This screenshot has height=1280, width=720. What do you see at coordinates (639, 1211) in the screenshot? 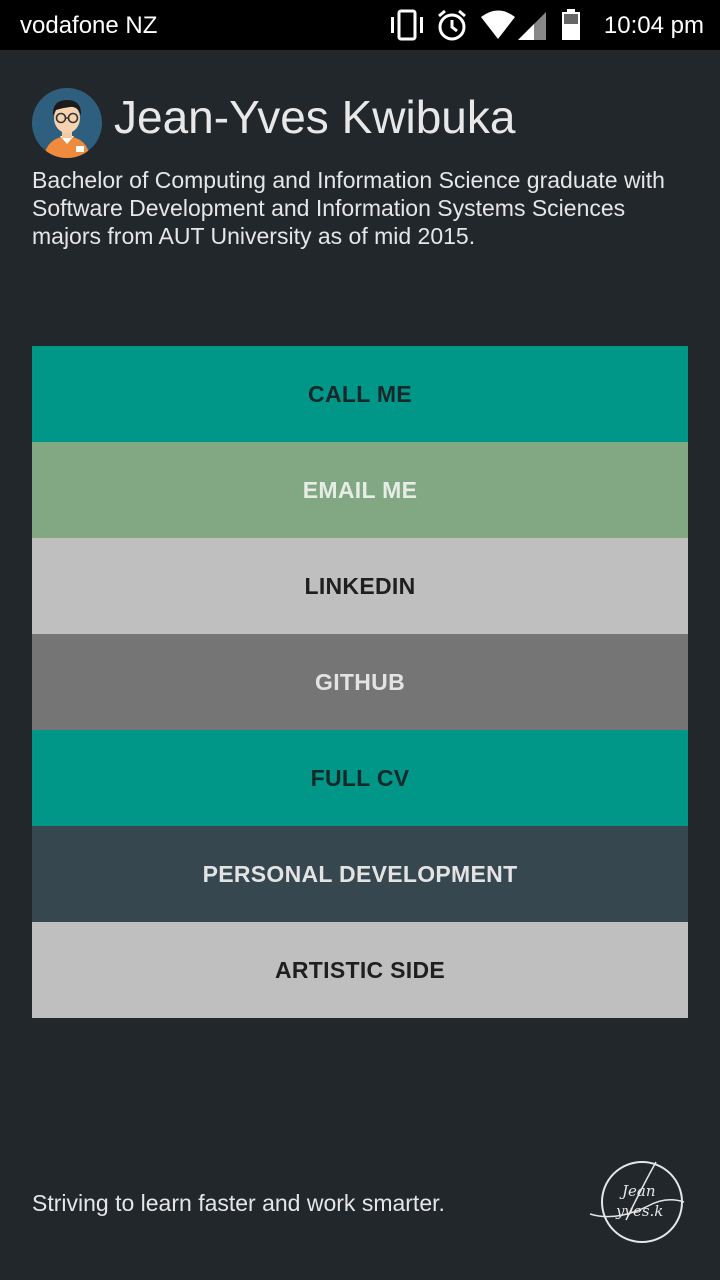
I see `svg-text: yves.k` at bounding box center [639, 1211].